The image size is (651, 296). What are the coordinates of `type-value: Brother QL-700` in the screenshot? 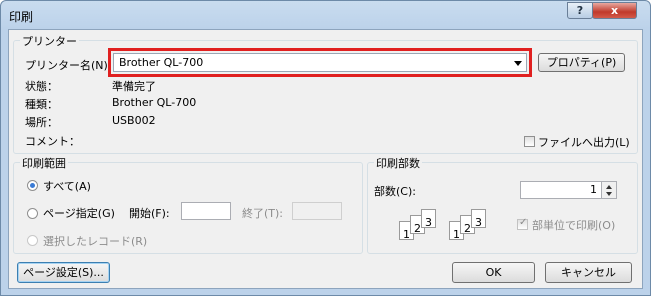 It's located at (154, 102).